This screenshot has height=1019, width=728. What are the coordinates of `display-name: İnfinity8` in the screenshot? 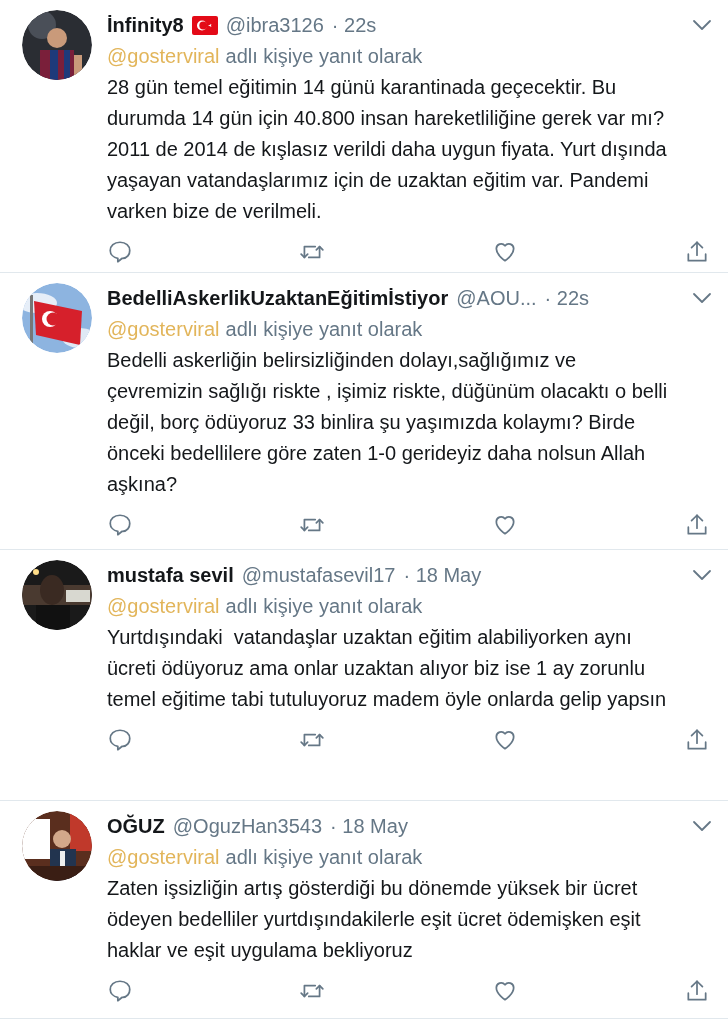 It's located at (145, 25).